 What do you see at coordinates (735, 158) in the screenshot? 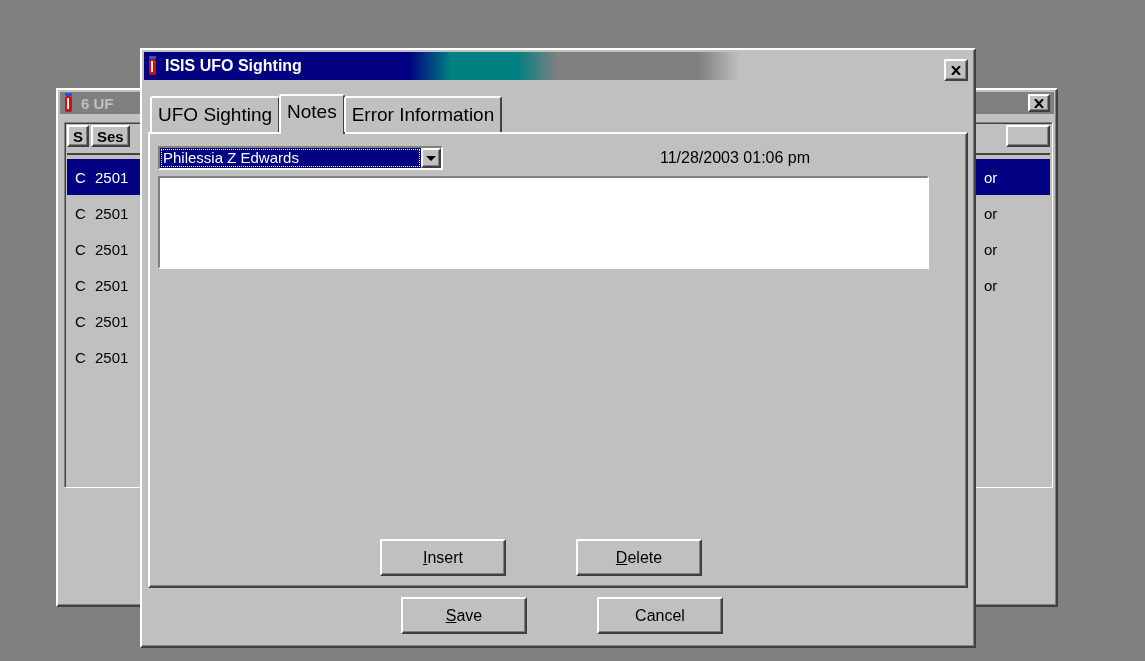
I see `timestamp: 11/28/2003 01:06 pm` at bounding box center [735, 158].